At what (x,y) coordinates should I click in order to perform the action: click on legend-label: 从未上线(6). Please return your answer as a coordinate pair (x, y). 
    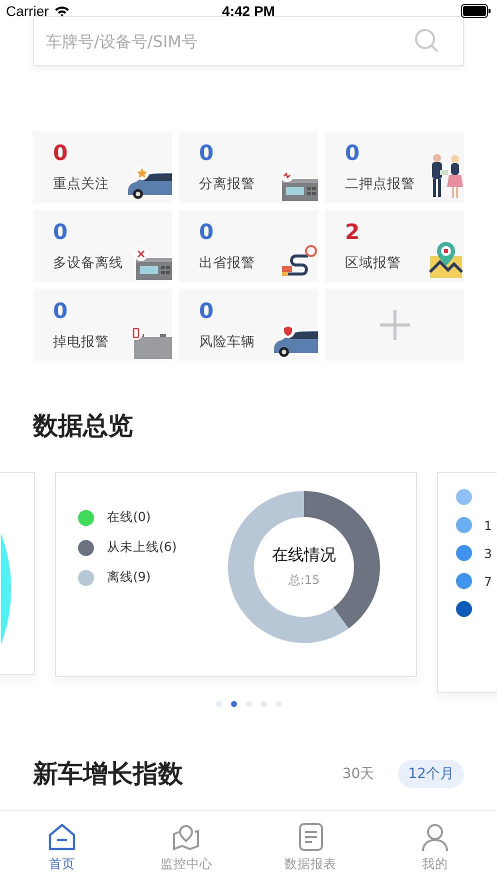
    Looking at the image, I should click on (142, 547).